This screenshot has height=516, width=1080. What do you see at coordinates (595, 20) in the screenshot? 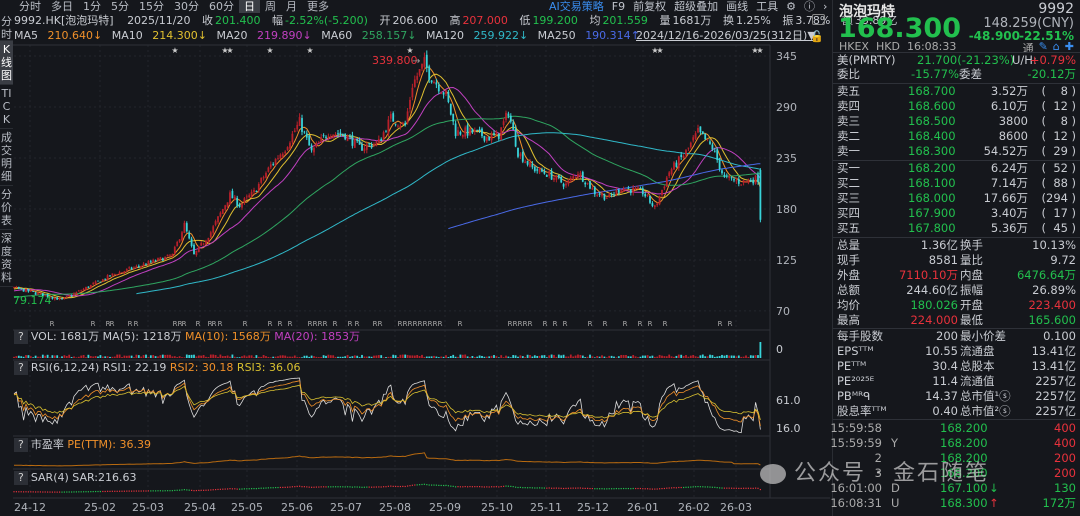
I see `avg-label: 均` at bounding box center [595, 20].